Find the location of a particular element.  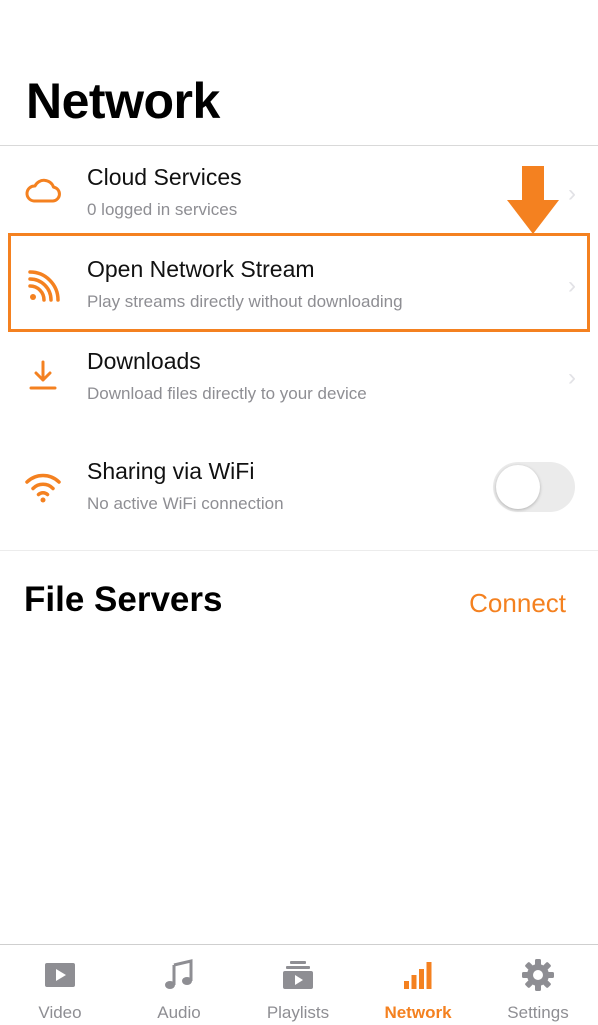

download-icon is located at coordinates (43, 375).